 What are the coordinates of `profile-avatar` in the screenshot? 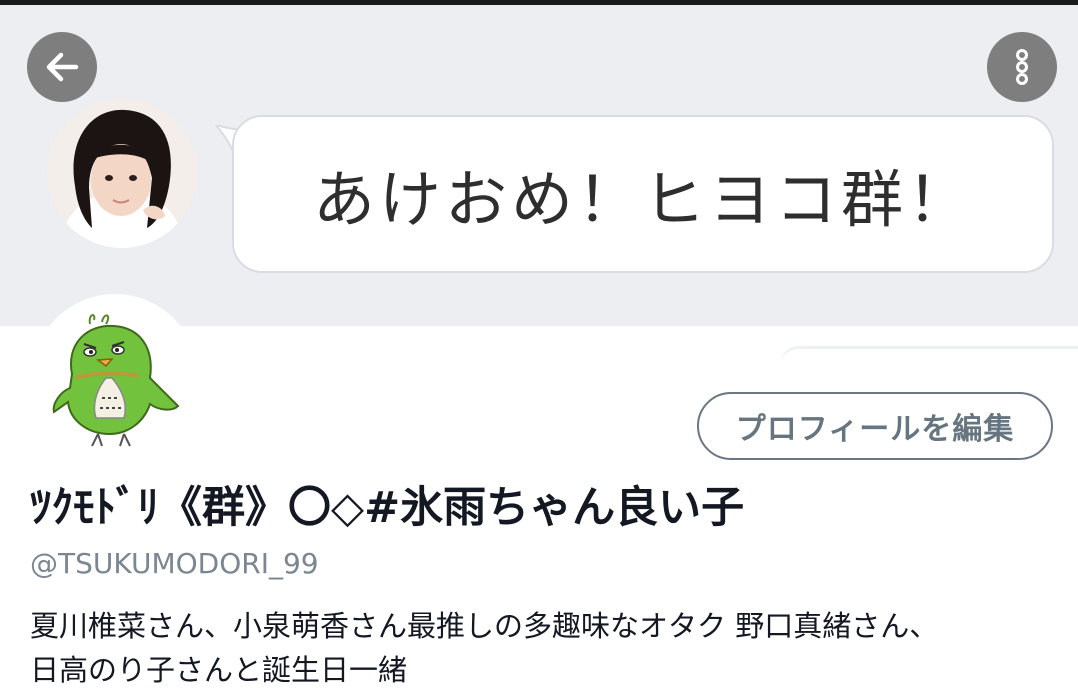 It's located at (115, 377).